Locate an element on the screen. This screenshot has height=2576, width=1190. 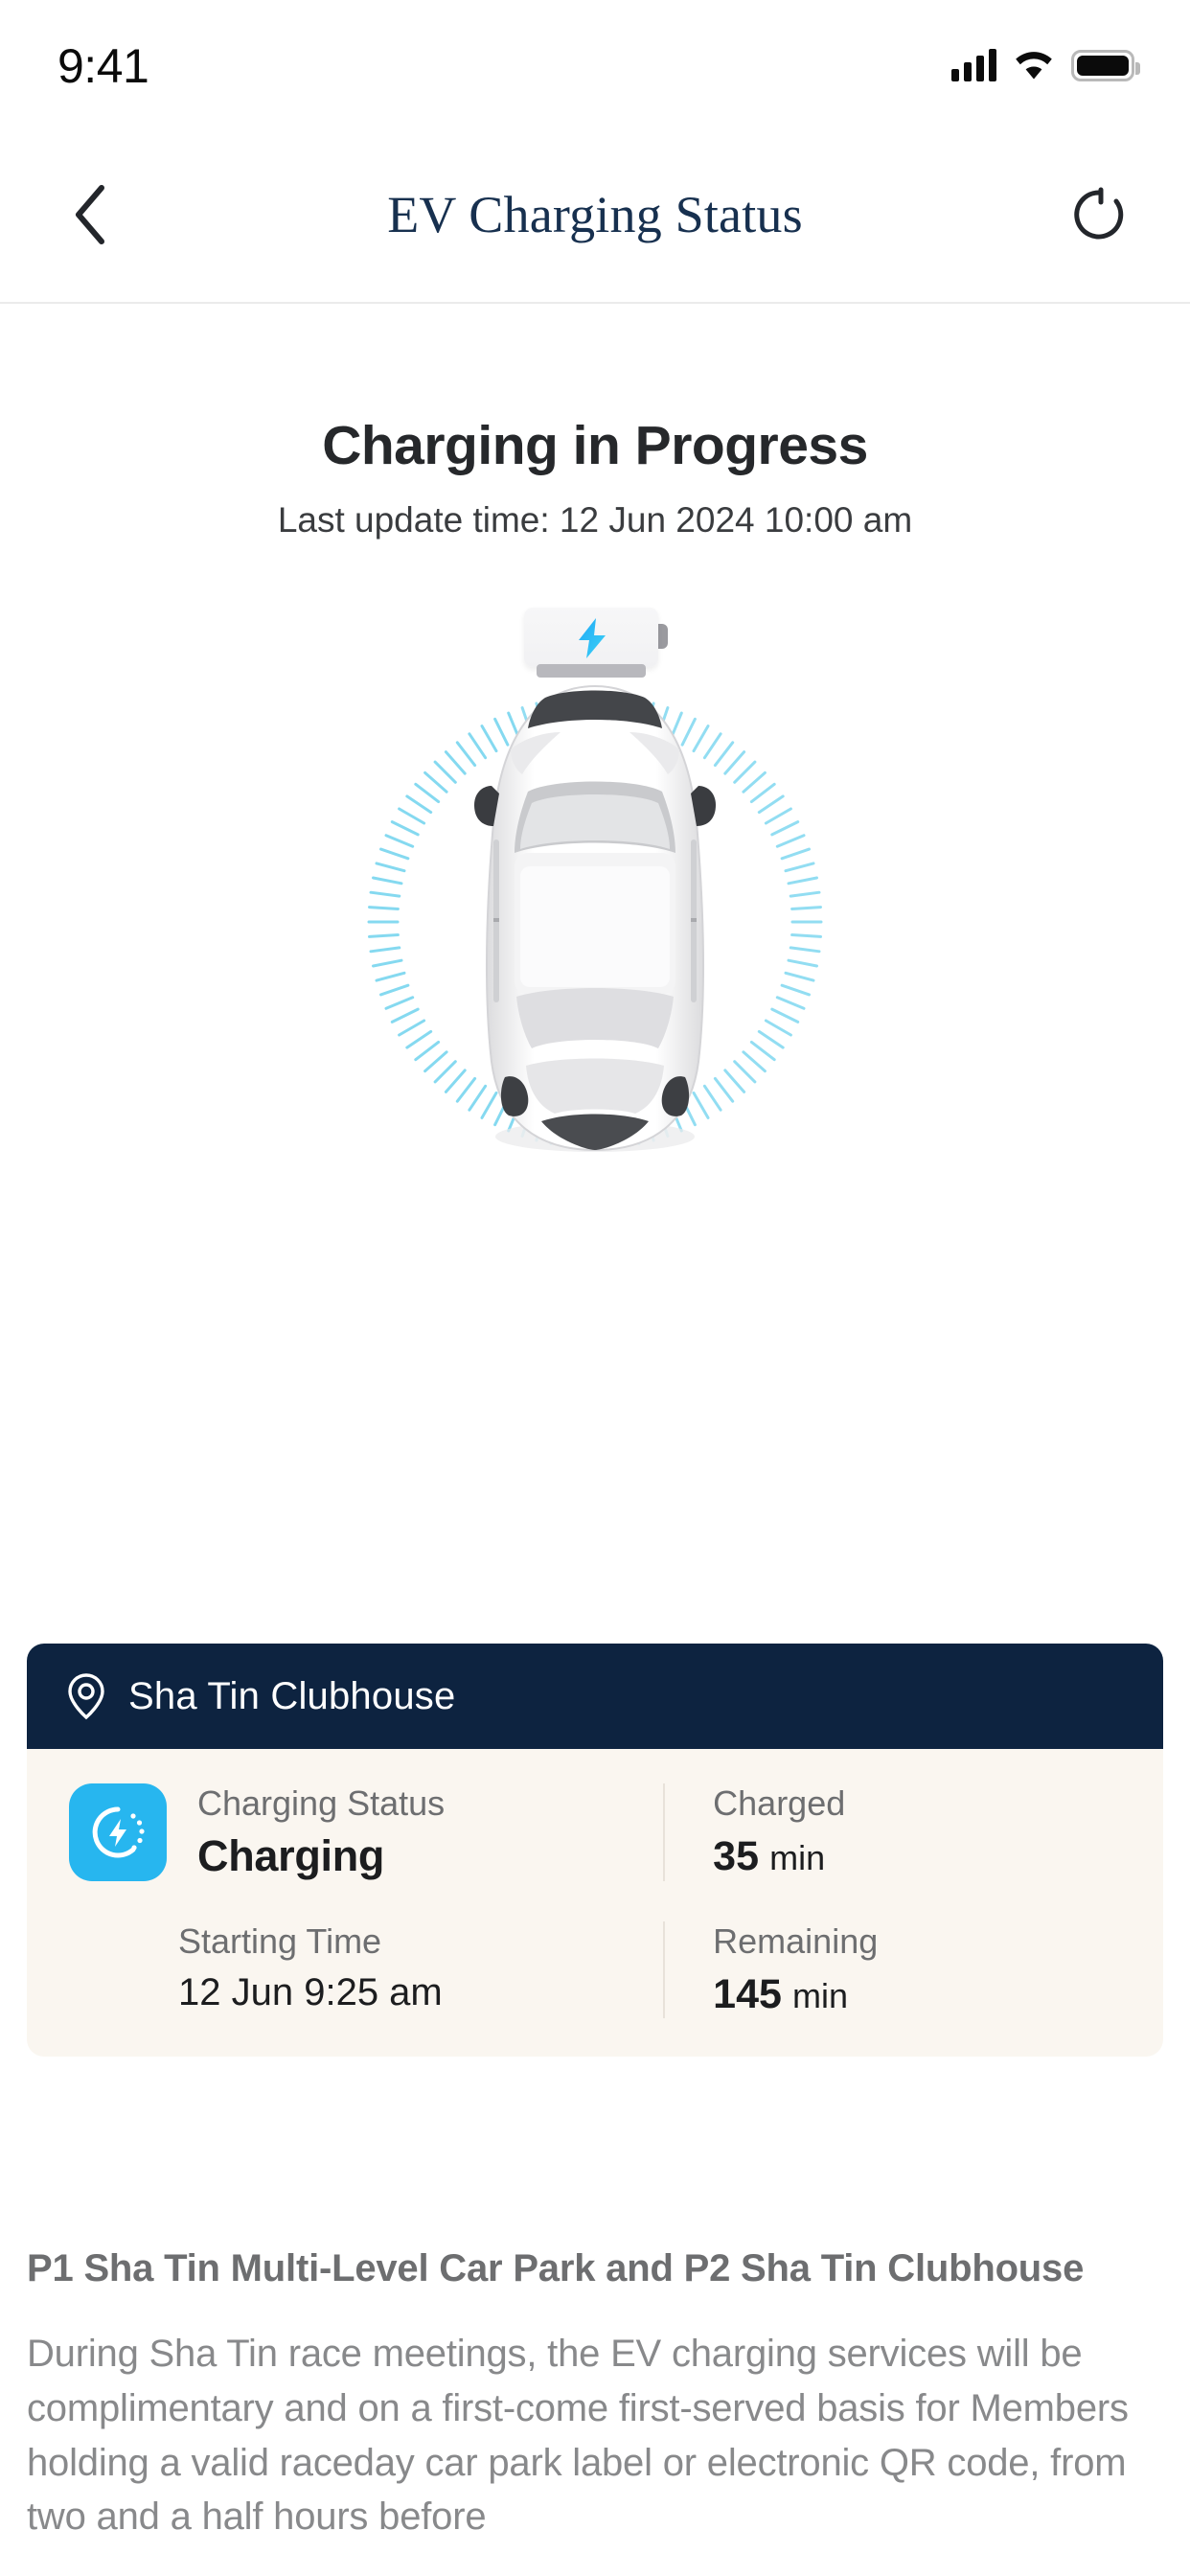
charging-status-icon is located at coordinates (118, 1832).